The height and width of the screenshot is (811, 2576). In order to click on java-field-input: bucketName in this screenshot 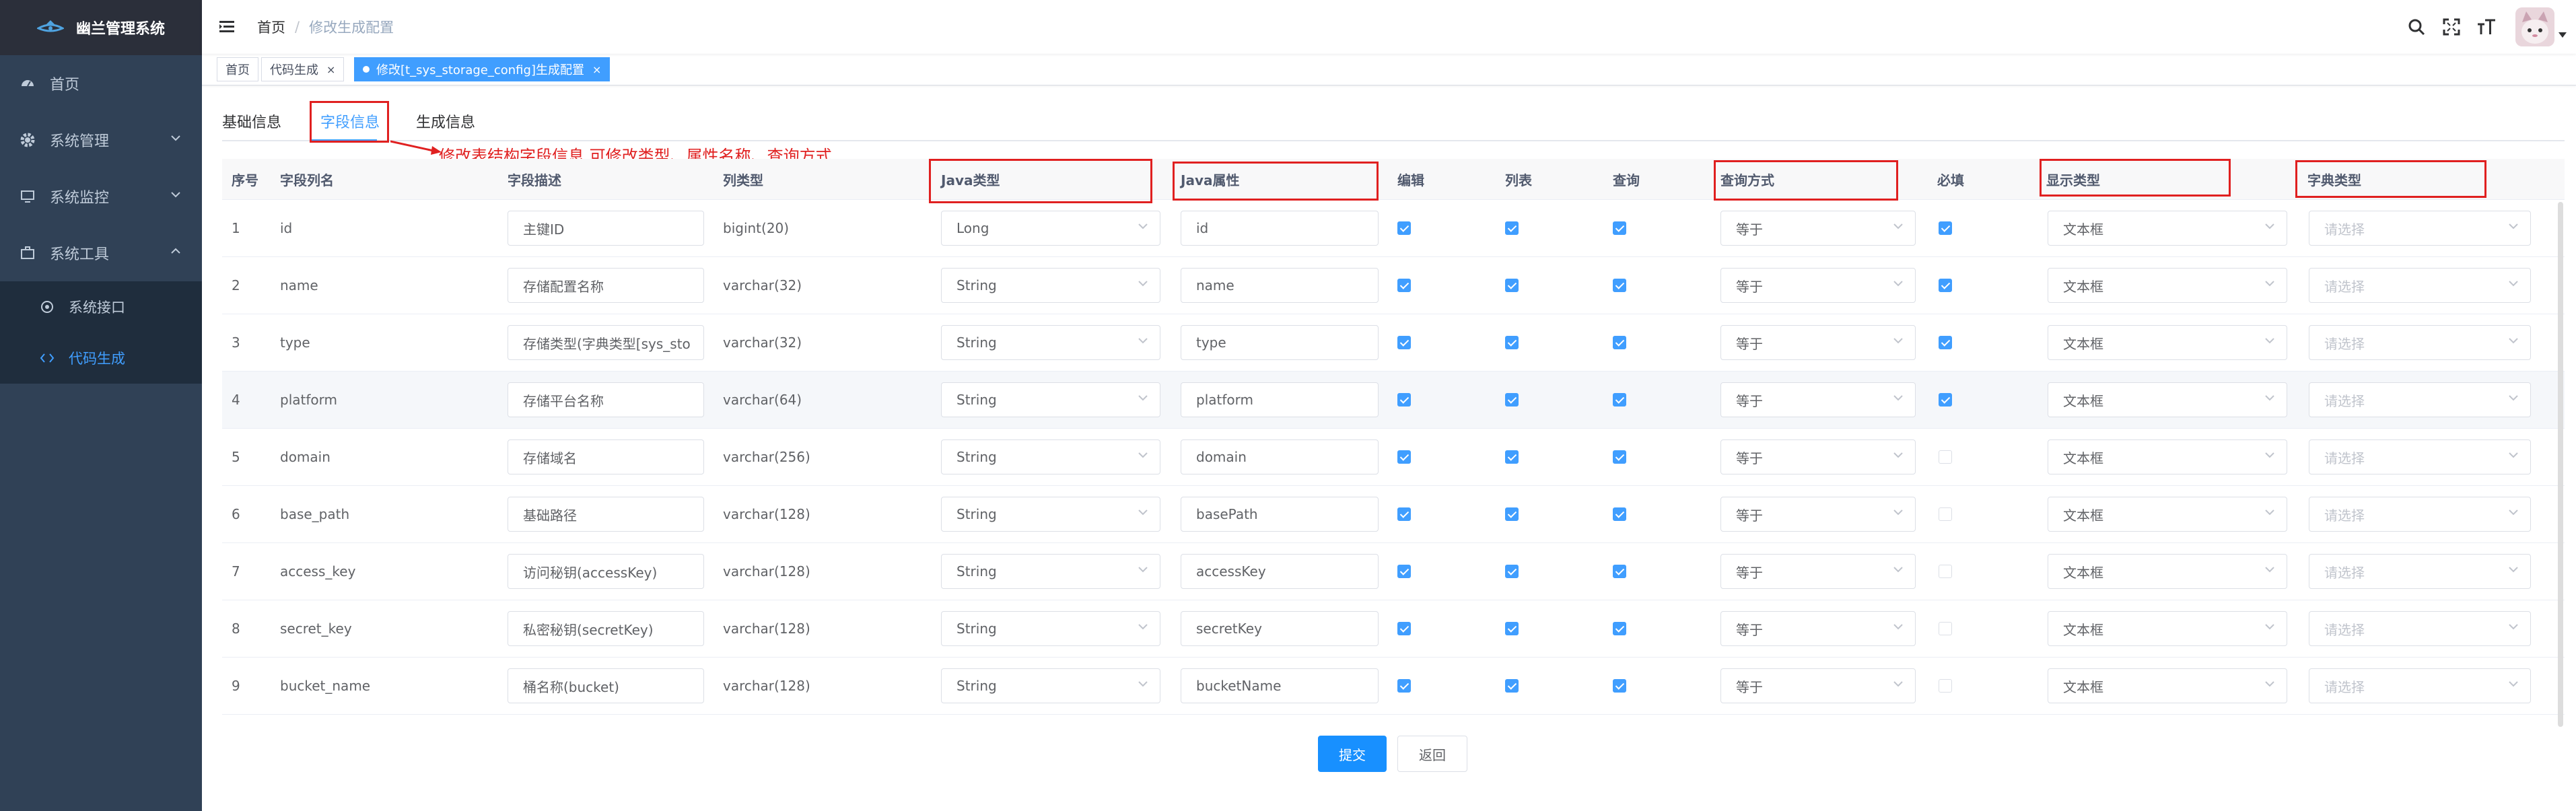, I will do `click(1280, 685)`.